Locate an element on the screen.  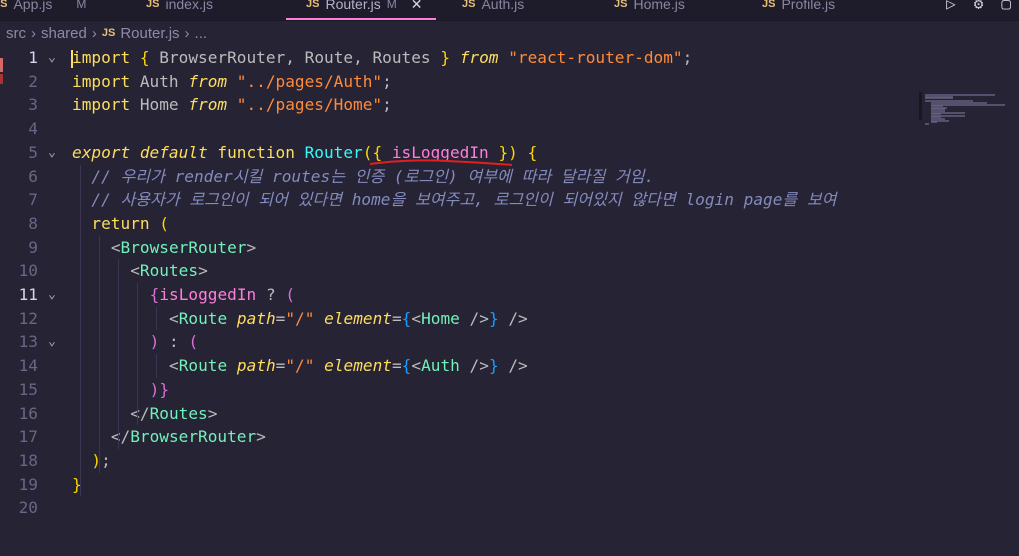
code-line: 18 ); is located at coordinates (509, 461).